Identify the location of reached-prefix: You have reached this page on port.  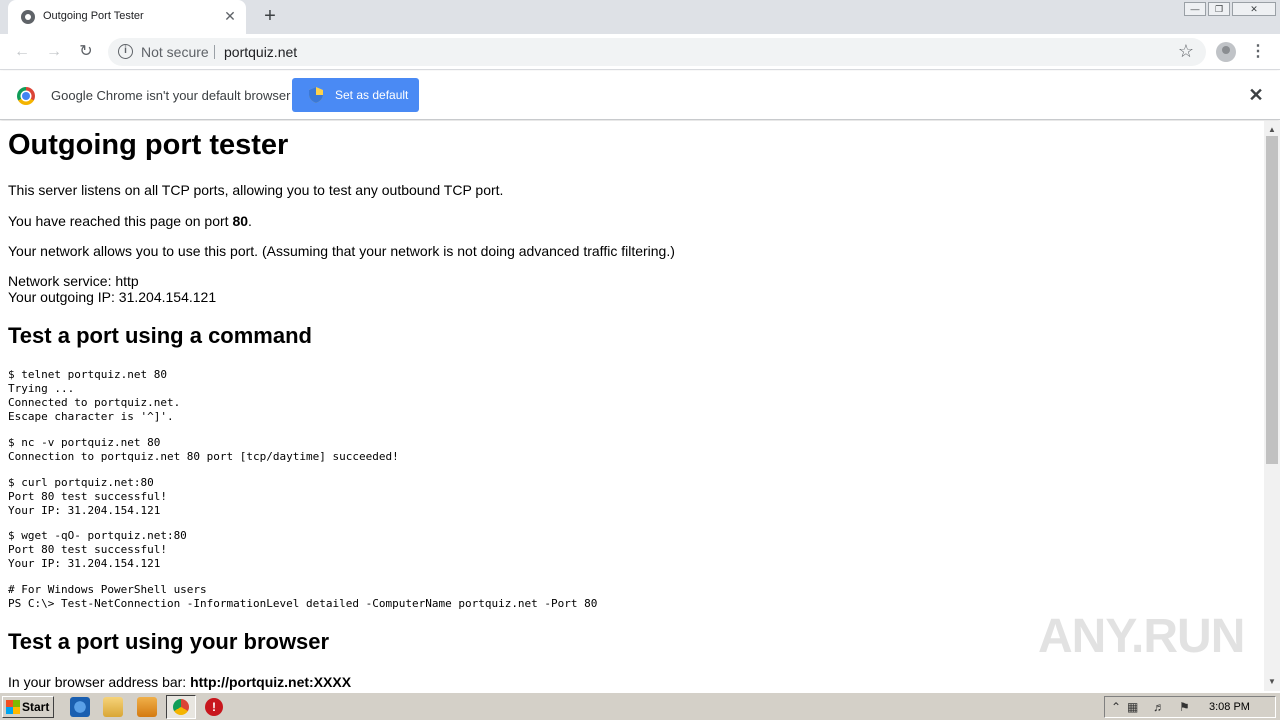
(120, 221).